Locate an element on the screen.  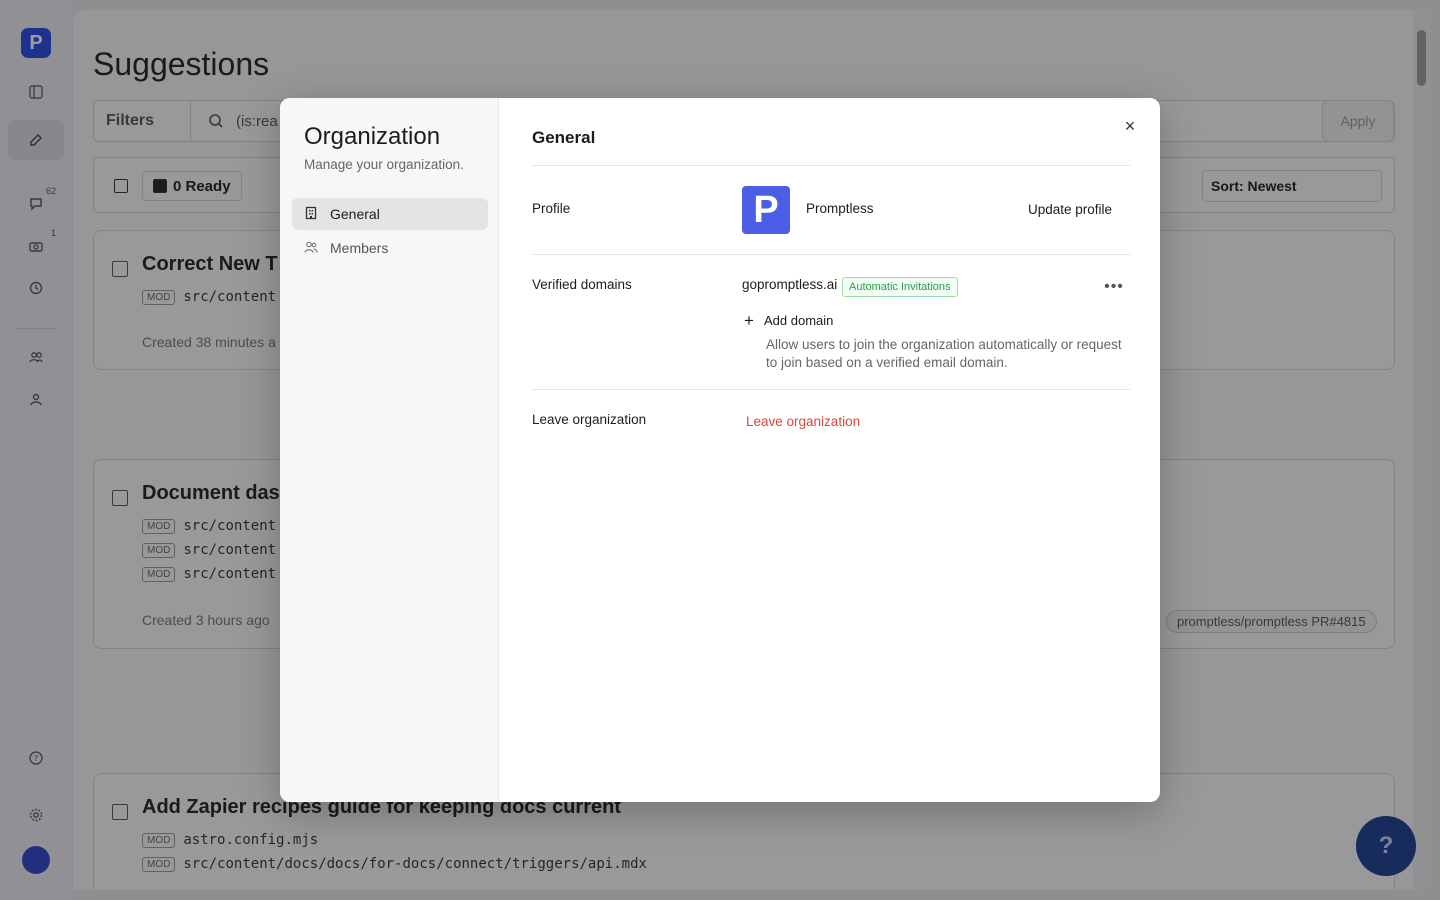
add-domain-button: + Add domain is located at coordinates (787, 320).